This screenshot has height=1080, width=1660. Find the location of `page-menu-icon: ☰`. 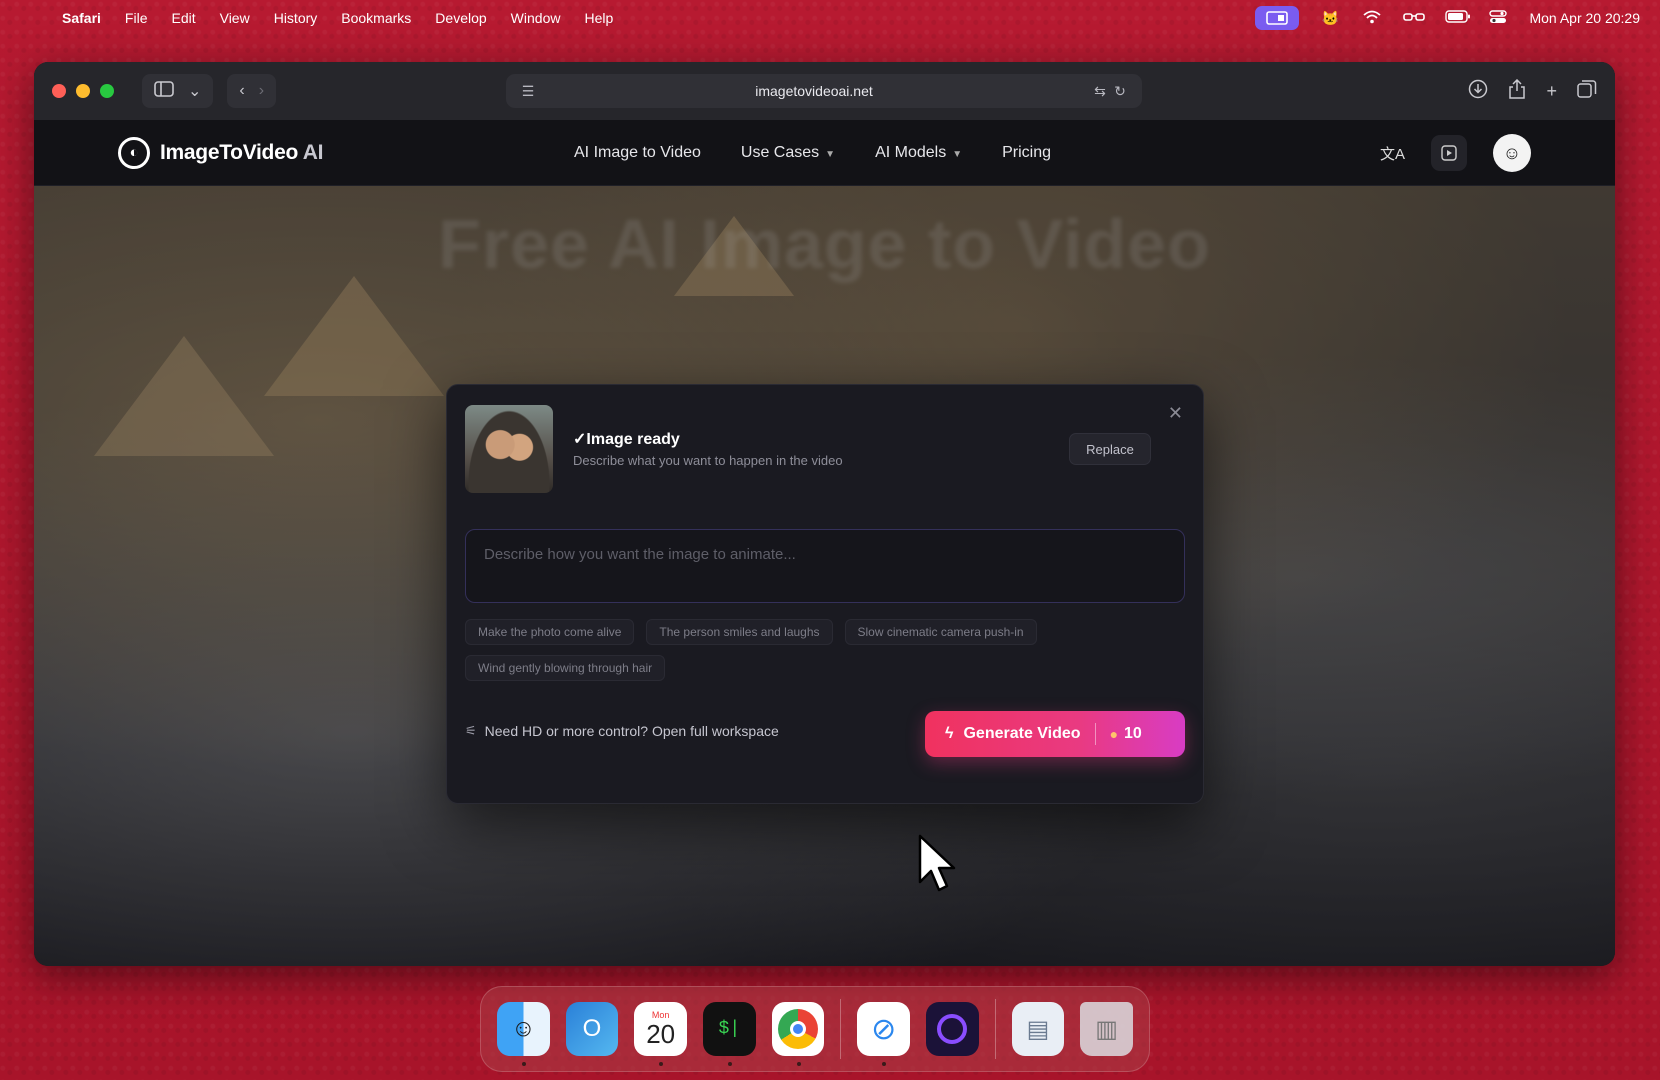

page-menu-icon: ☰ is located at coordinates (528, 91).